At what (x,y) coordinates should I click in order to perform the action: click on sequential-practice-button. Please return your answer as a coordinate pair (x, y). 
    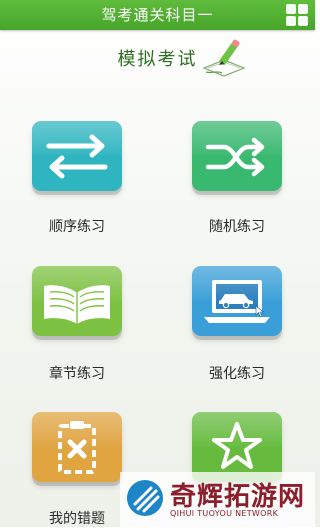
    Looking at the image, I should click on (77, 156).